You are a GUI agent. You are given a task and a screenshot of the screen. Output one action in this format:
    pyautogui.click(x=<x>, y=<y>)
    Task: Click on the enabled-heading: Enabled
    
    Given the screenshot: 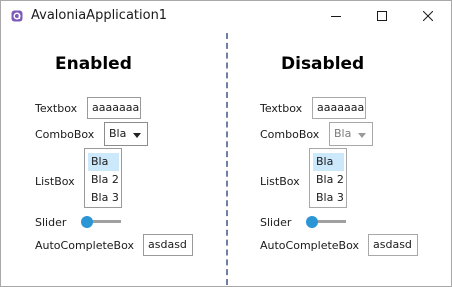 What is the action you would take?
    pyautogui.click(x=93, y=64)
    